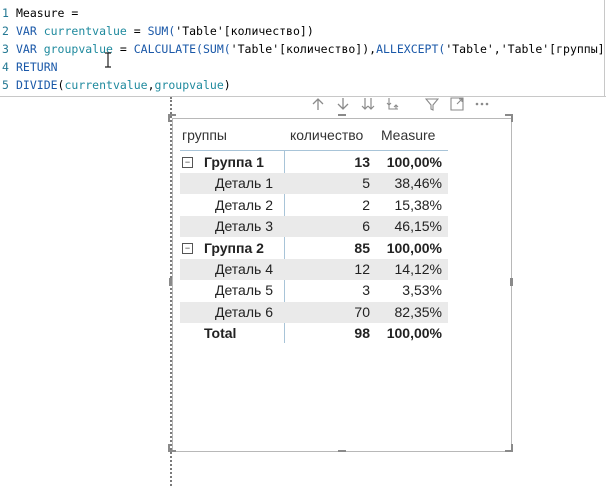 This screenshot has height=486, width=606. I want to click on line-number: 4, so click(5, 67).